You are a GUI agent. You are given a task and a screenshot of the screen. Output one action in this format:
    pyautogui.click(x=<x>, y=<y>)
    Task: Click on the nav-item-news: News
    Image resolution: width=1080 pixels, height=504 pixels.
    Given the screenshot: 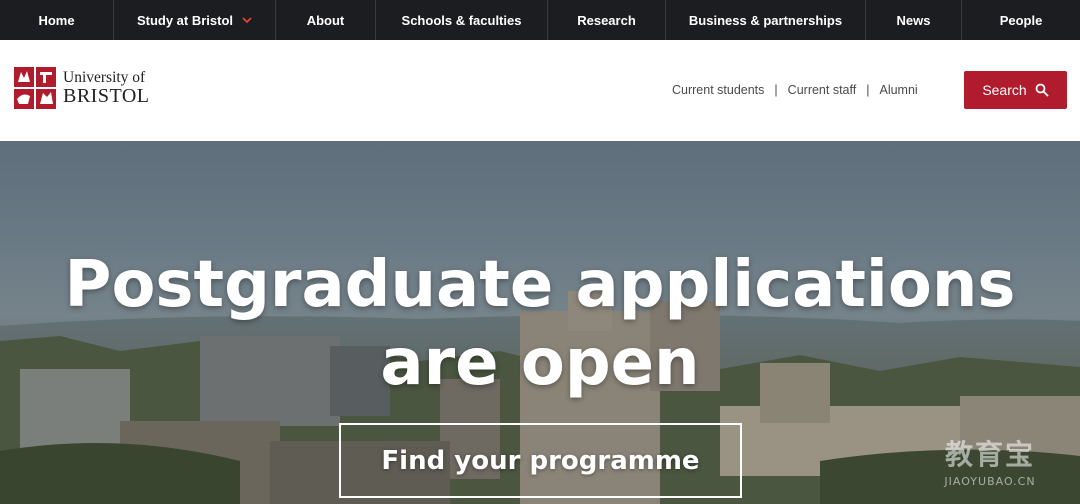 What is the action you would take?
    pyautogui.click(x=914, y=20)
    